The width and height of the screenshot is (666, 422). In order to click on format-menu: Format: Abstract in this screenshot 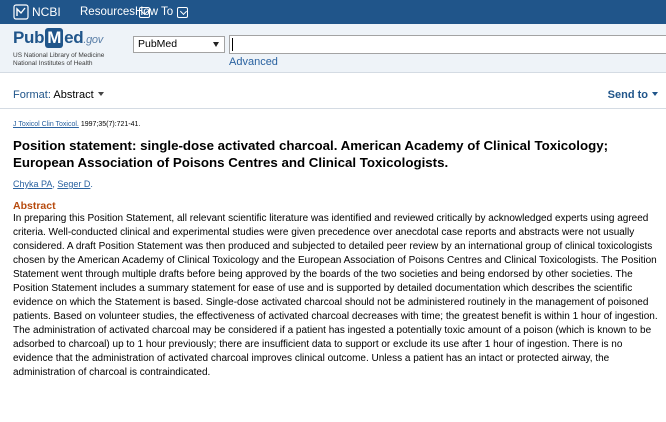, I will do `click(58, 95)`.